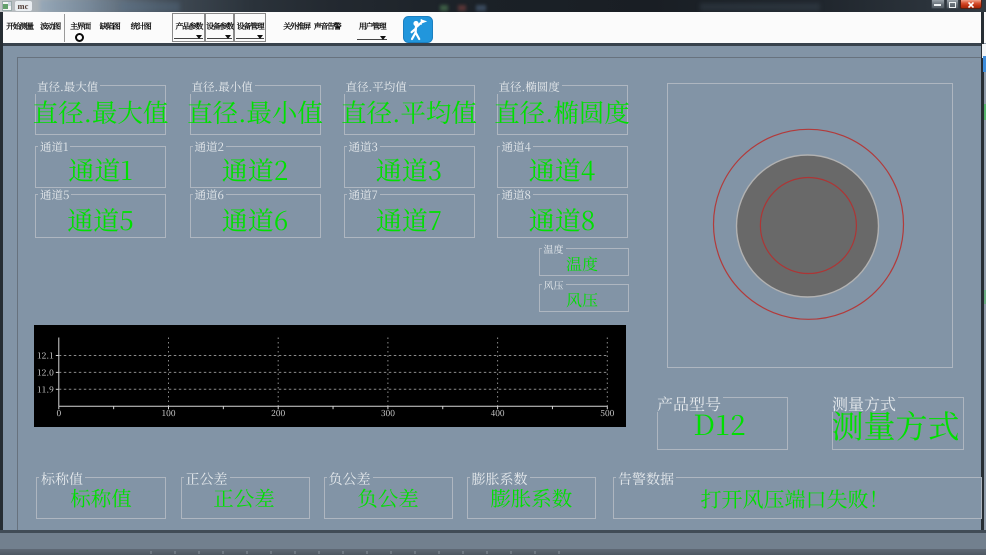 This screenshot has width=986, height=555. What do you see at coordinates (607, 413) in the screenshot?
I see `svg-text: 500` at bounding box center [607, 413].